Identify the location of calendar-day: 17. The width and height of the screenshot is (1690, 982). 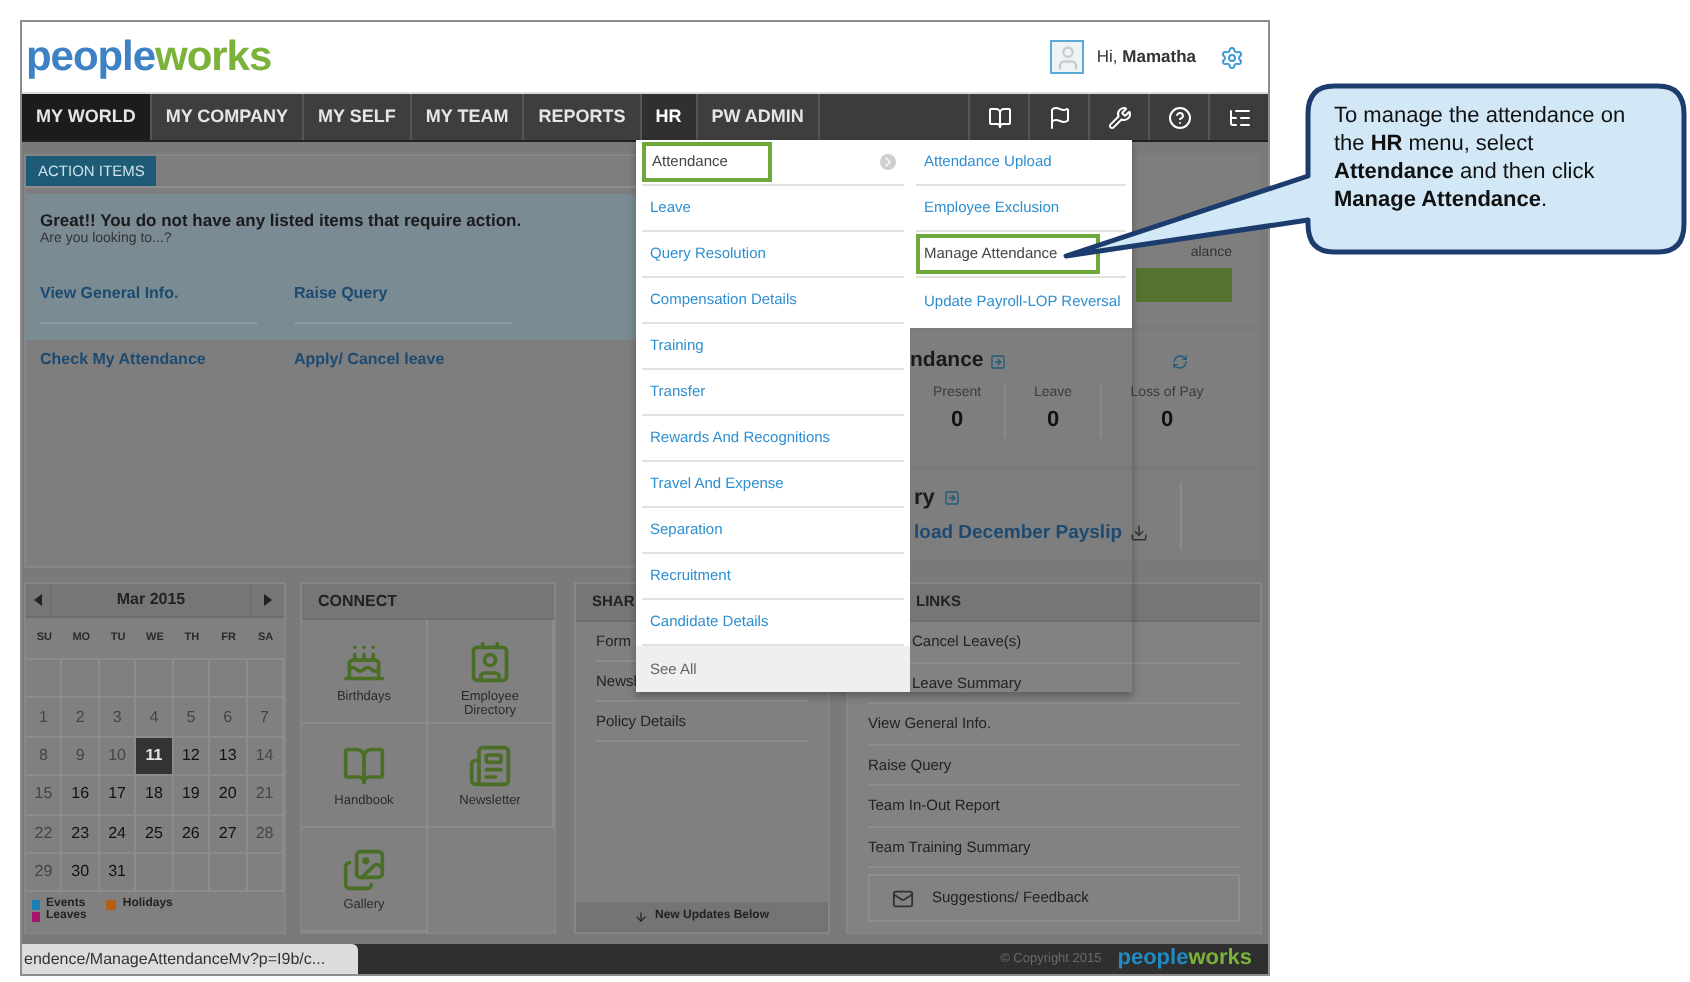
(117, 794).